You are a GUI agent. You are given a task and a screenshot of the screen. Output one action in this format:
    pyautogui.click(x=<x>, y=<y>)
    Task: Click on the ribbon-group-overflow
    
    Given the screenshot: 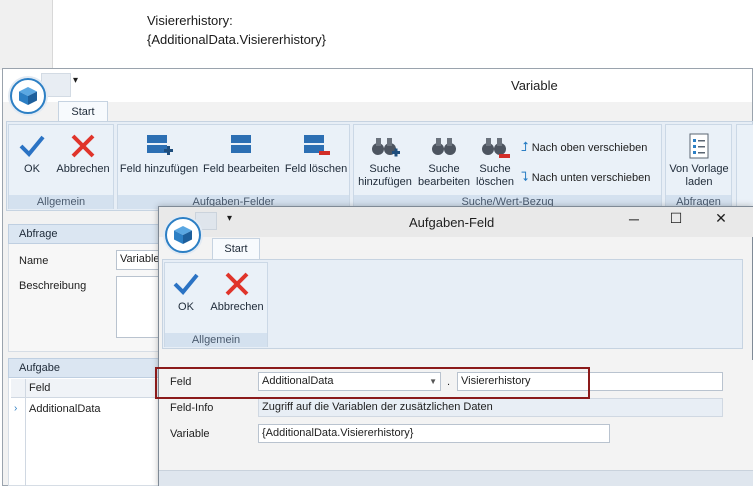 What is the action you would take?
    pyautogui.click(x=744, y=166)
    